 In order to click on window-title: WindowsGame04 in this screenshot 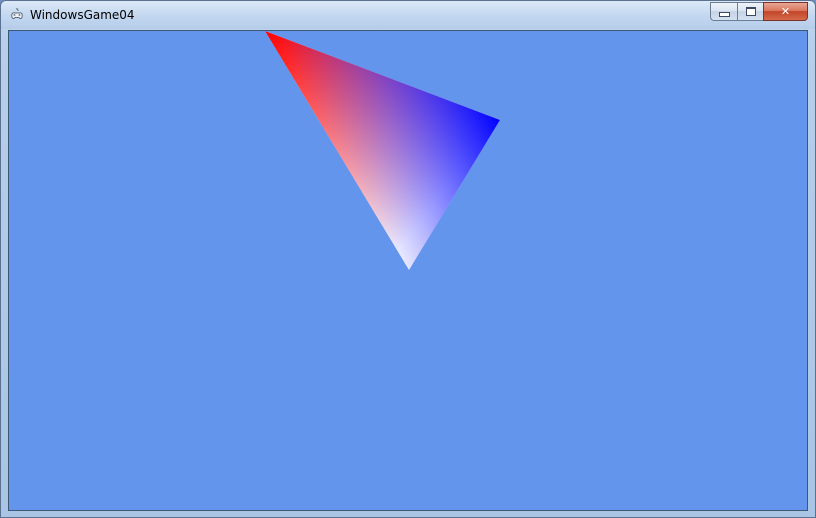, I will do `click(82, 15)`.